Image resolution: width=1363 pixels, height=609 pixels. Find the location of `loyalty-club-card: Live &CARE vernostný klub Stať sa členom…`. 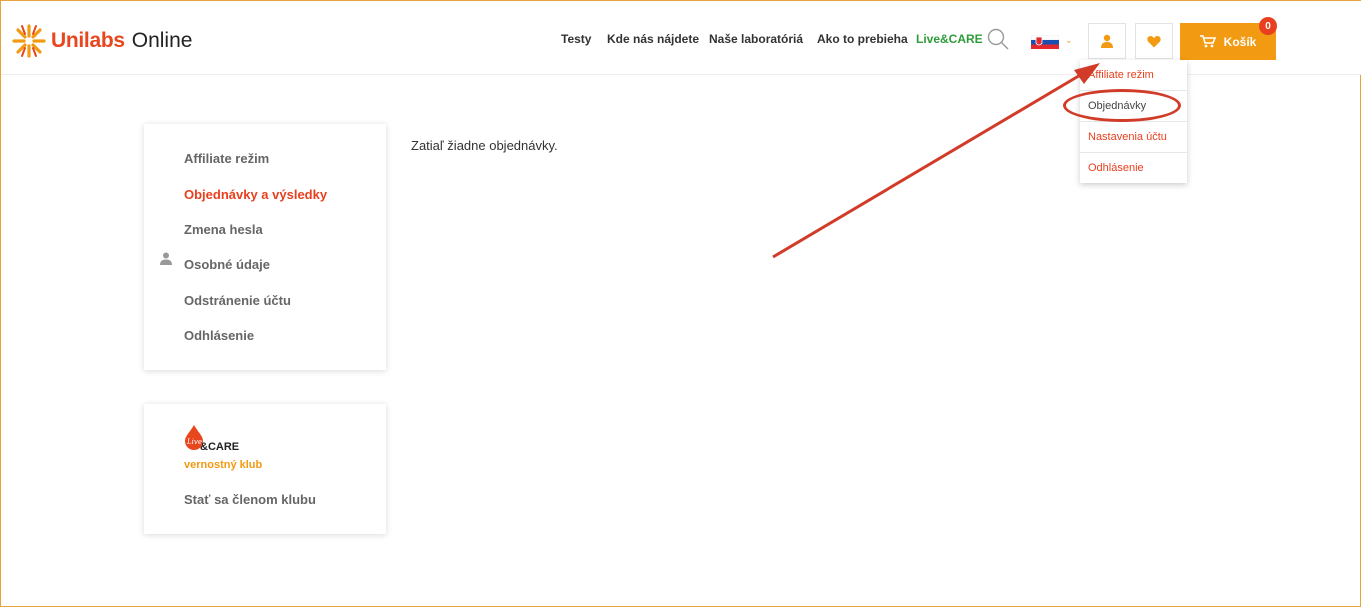

loyalty-club-card: Live &CARE vernostný klub Stať sa členom… is located at coordinates (265, 469).